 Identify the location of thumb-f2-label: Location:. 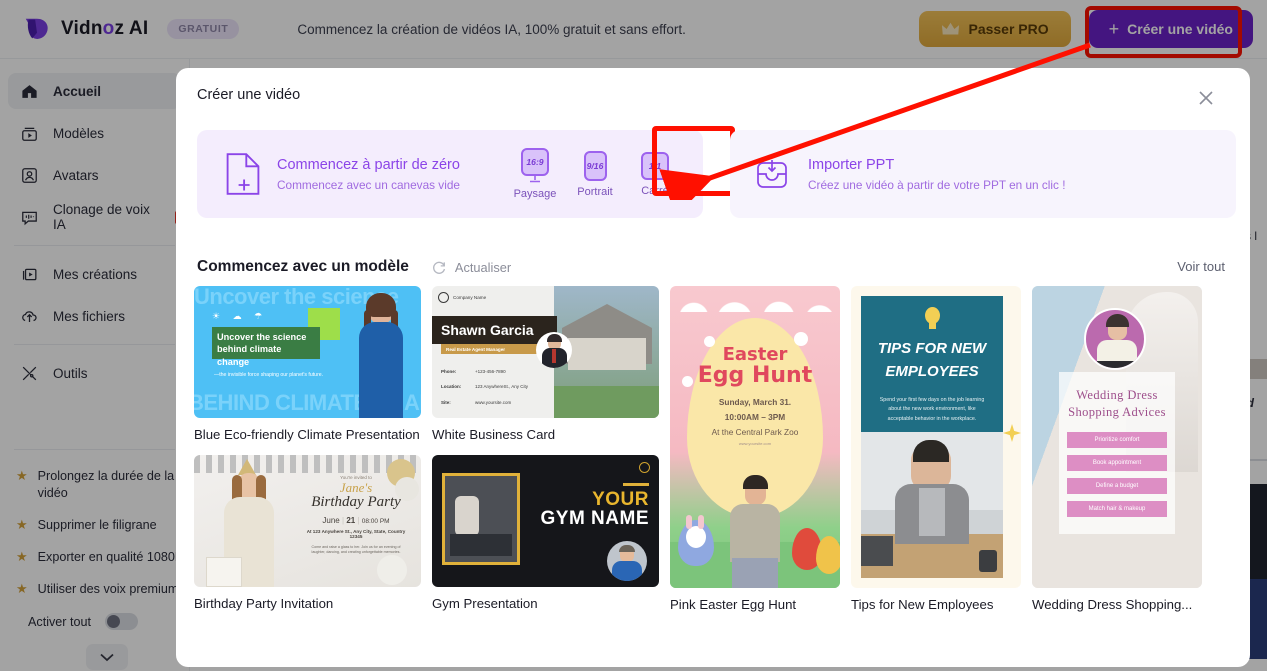
(451, 387).